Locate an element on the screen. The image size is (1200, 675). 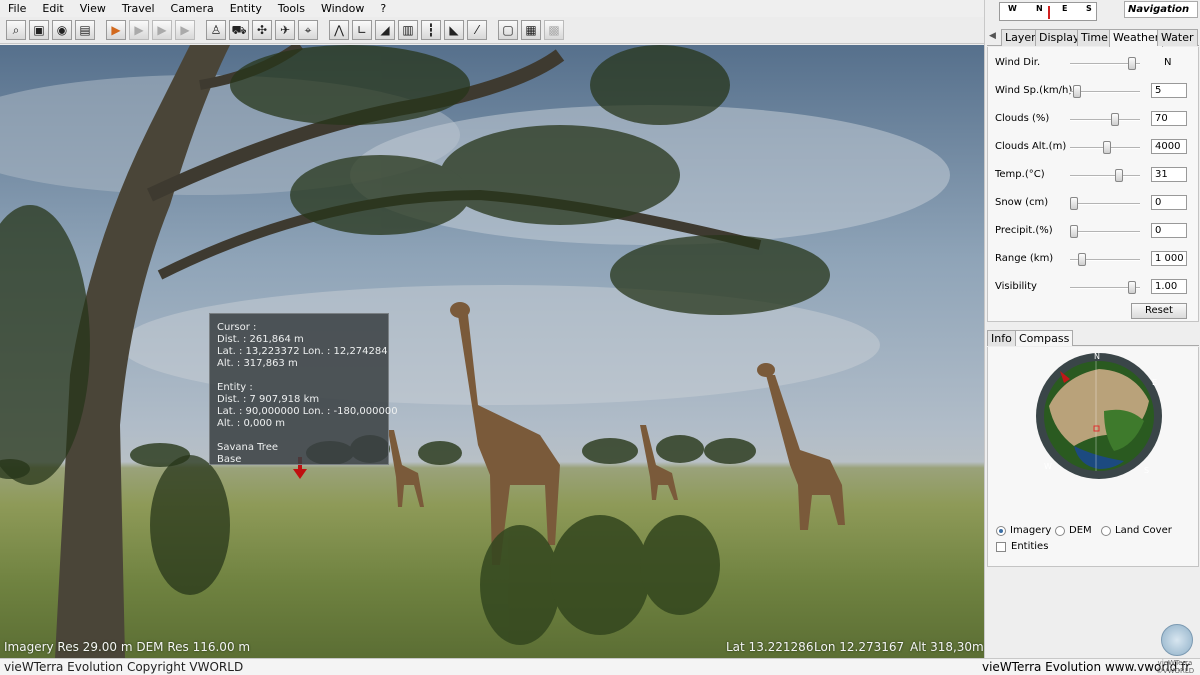
wind-dir-slider-thumb is located at coordinates (1131, 63).